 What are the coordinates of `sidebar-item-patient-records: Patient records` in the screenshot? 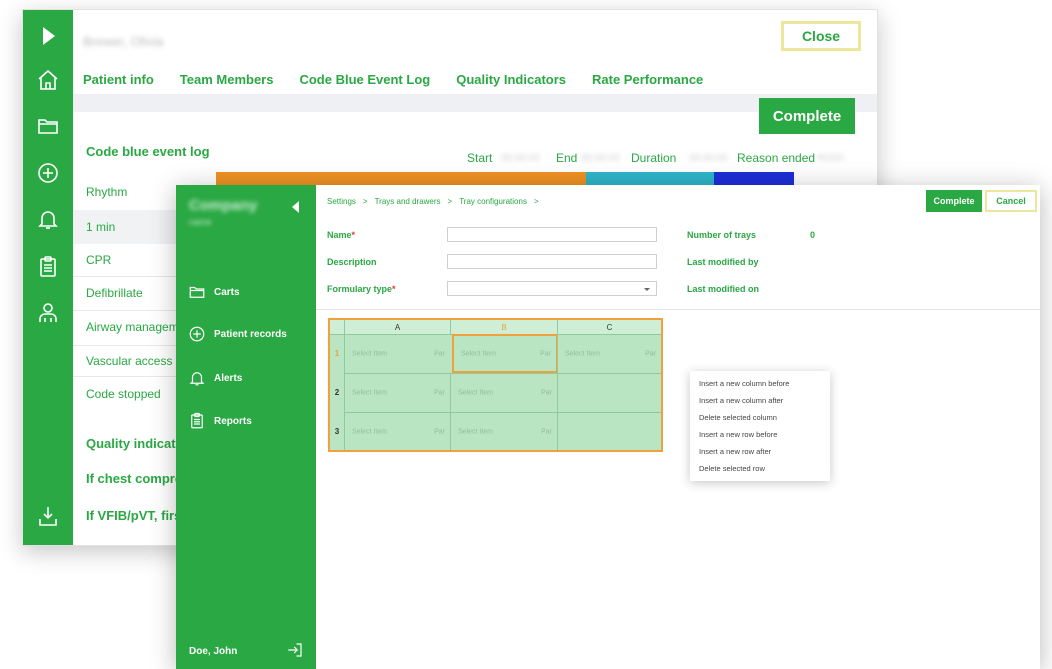 It's located at (237, 334).